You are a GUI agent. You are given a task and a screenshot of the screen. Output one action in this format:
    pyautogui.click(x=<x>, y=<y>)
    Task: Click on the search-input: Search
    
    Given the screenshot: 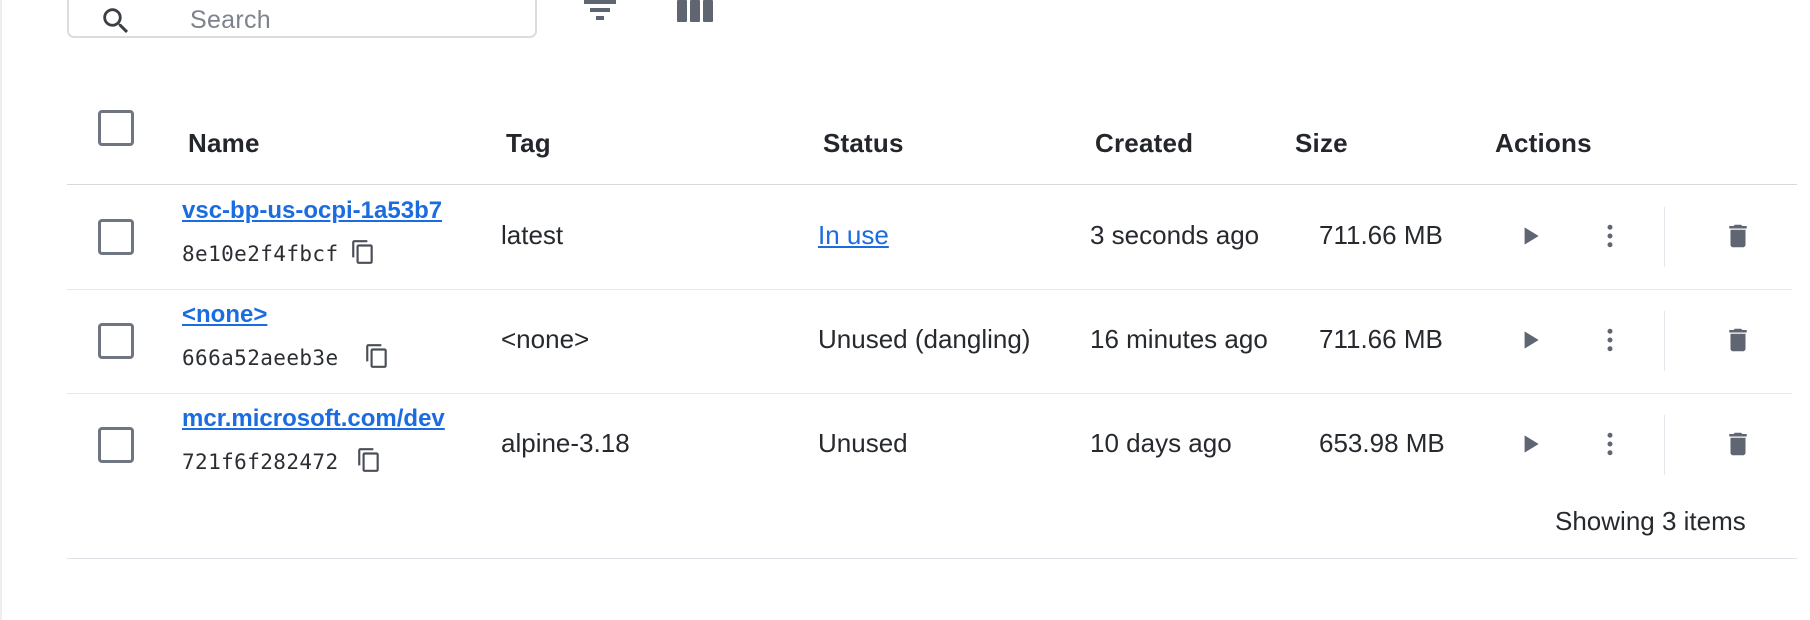 What is the action you would take?
    pyautogui.click(x=302, y=19)
    